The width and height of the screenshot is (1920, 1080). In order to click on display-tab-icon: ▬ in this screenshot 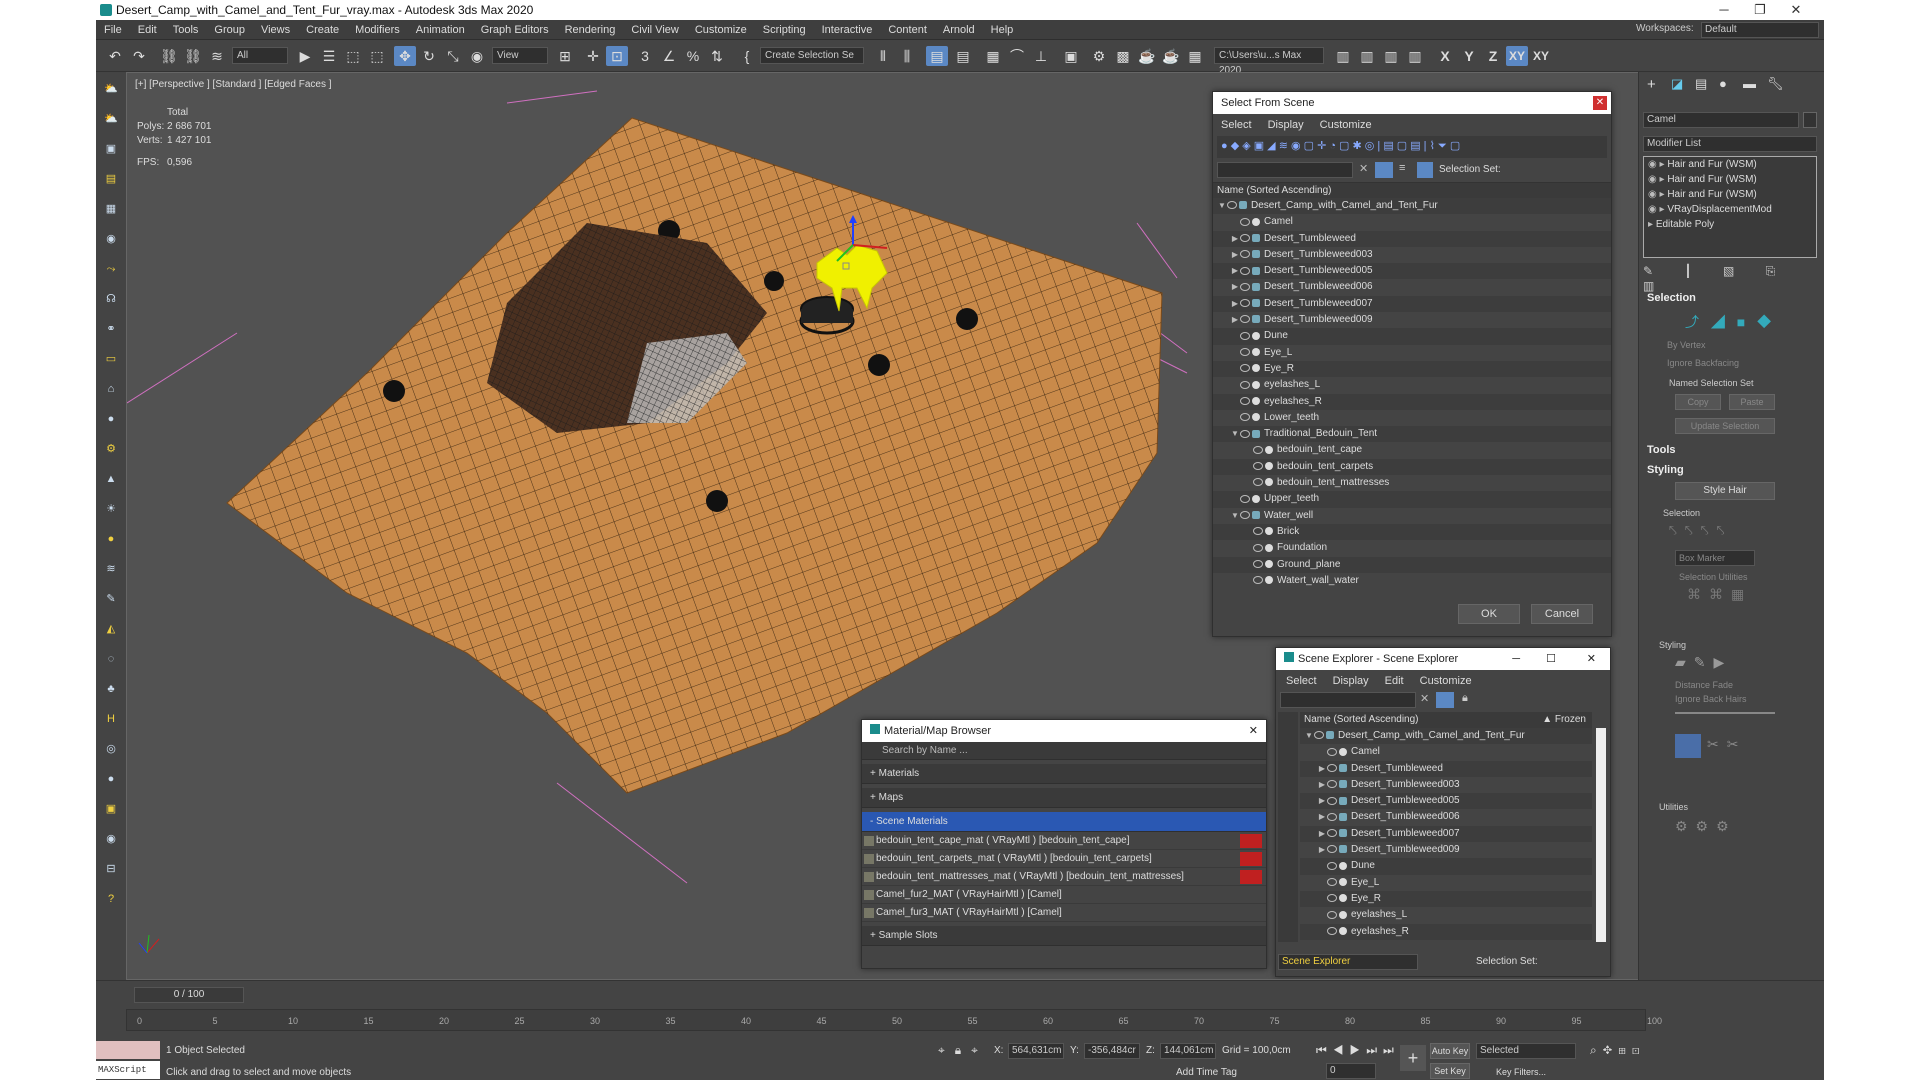, I will do `click(1749, 83)`.